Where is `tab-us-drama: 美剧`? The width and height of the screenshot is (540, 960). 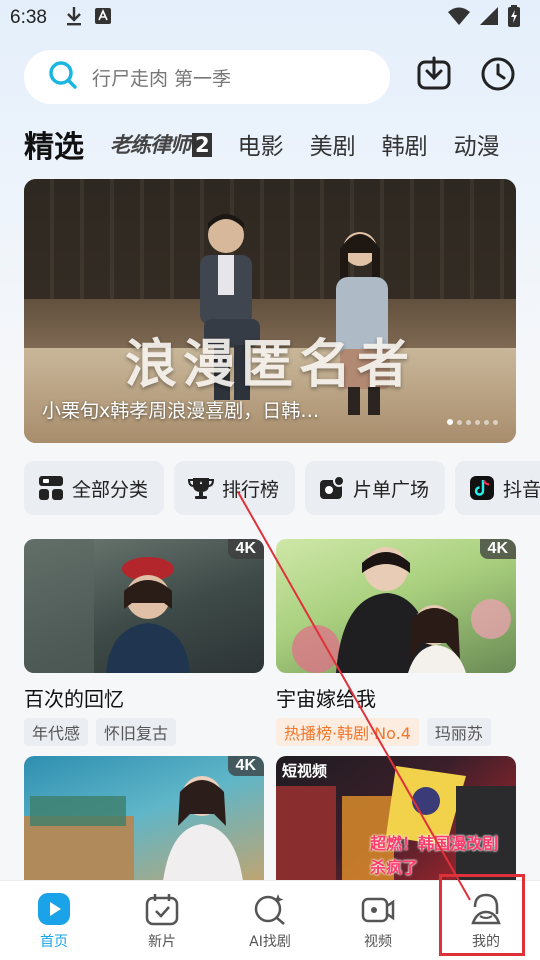
tab-us-drama: 美剧 is located at coordinates (333, 144).